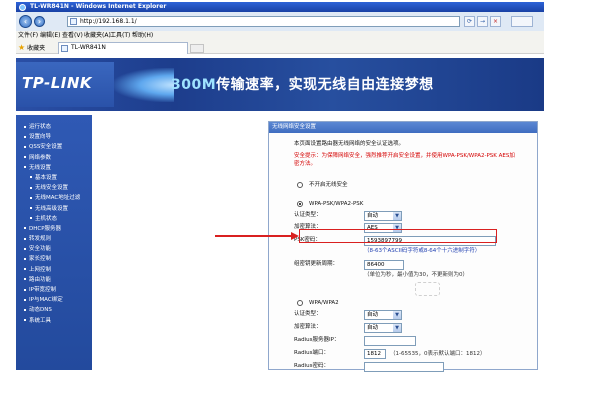 This screenshot has height=402, width=600. I want to click on sidebar-item-label: 运行状态, so click(40, 127).